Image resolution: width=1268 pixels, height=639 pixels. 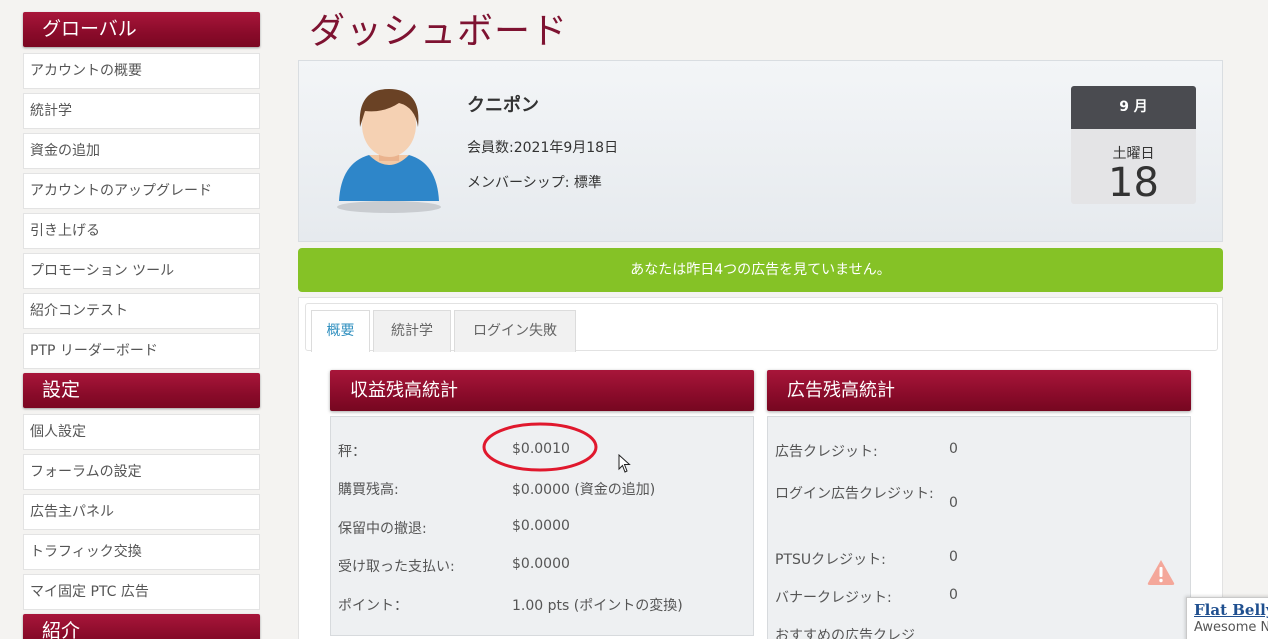 I want to click on earnings-label-received-payments: 受け取った支払い:, so click(x=396, y=567).